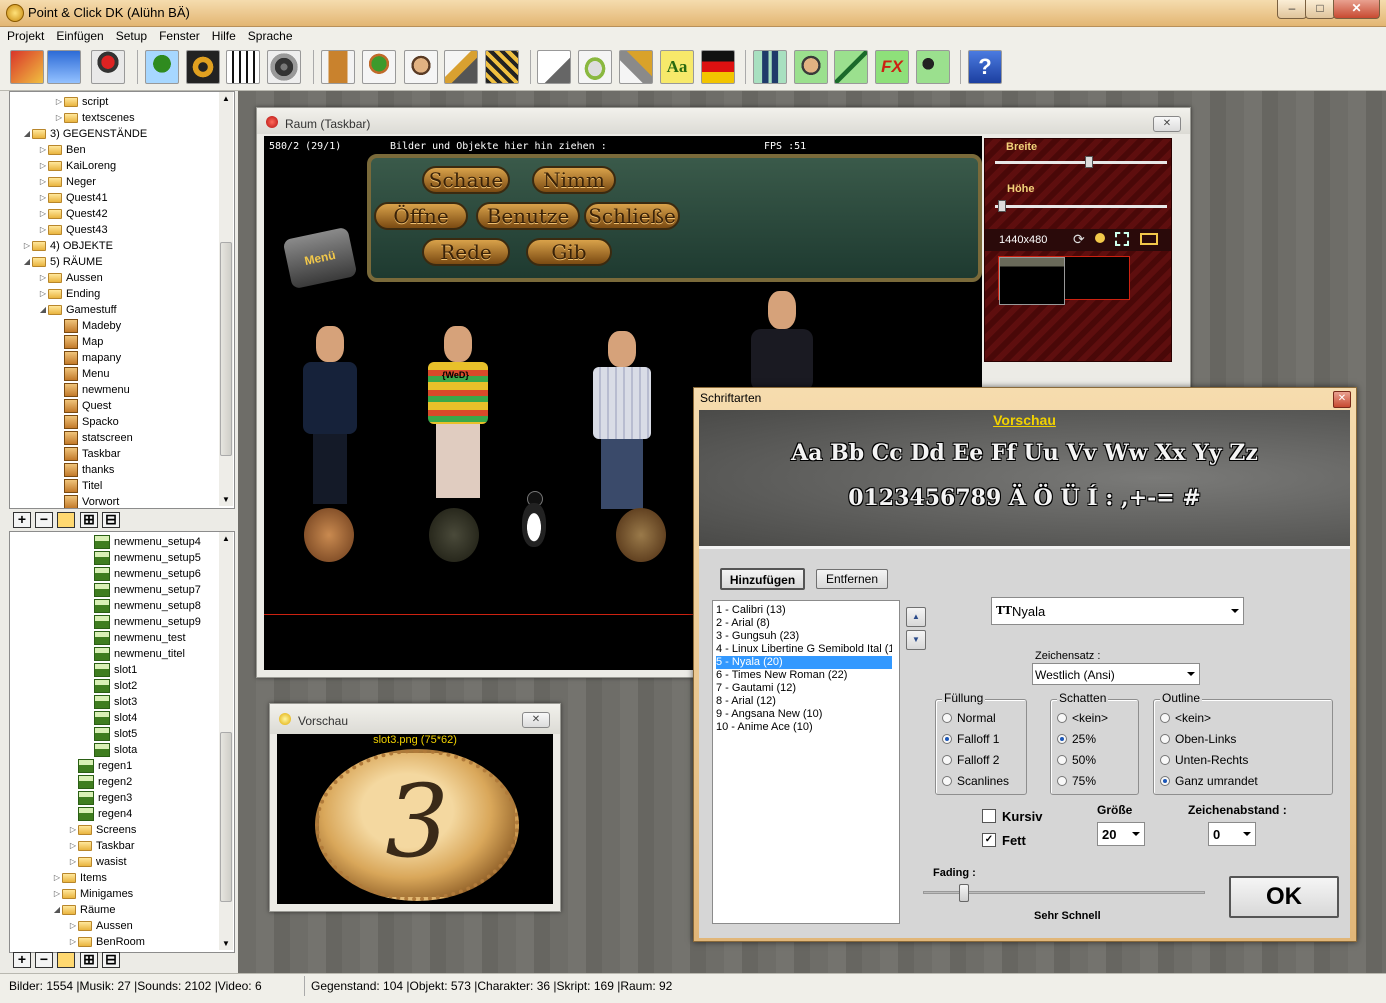 The width and height of the screenshot is (1386, 1003). Describe the element at coordinates (770, 67) in the screenshot. I see `trousers-icon` at that location.